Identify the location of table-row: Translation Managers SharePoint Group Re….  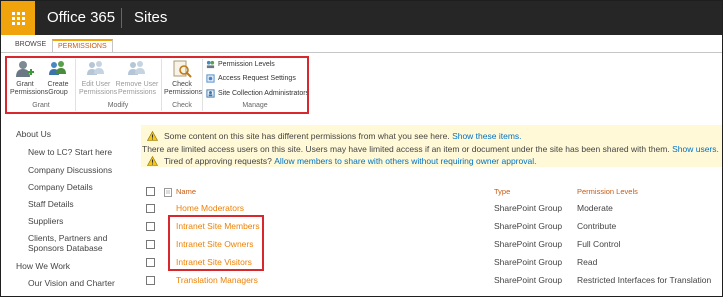
(431, 282).